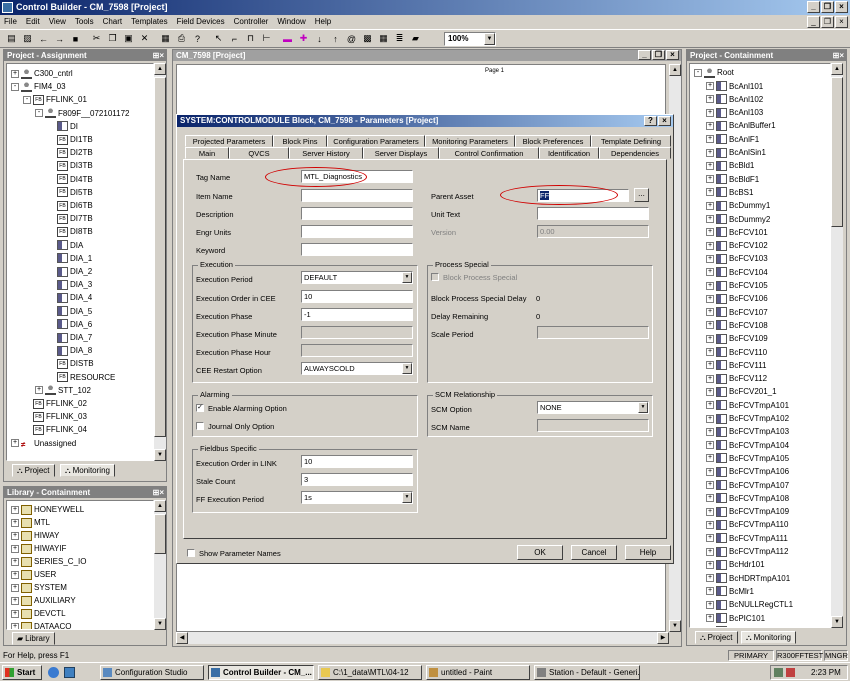 Image resolution: width=850 pixels, height=681 pixels. What do you see at coordinates (735, 618) in the screenshot?
I see `tree-item: + BcPIC101` at bounding box center [735, 618].